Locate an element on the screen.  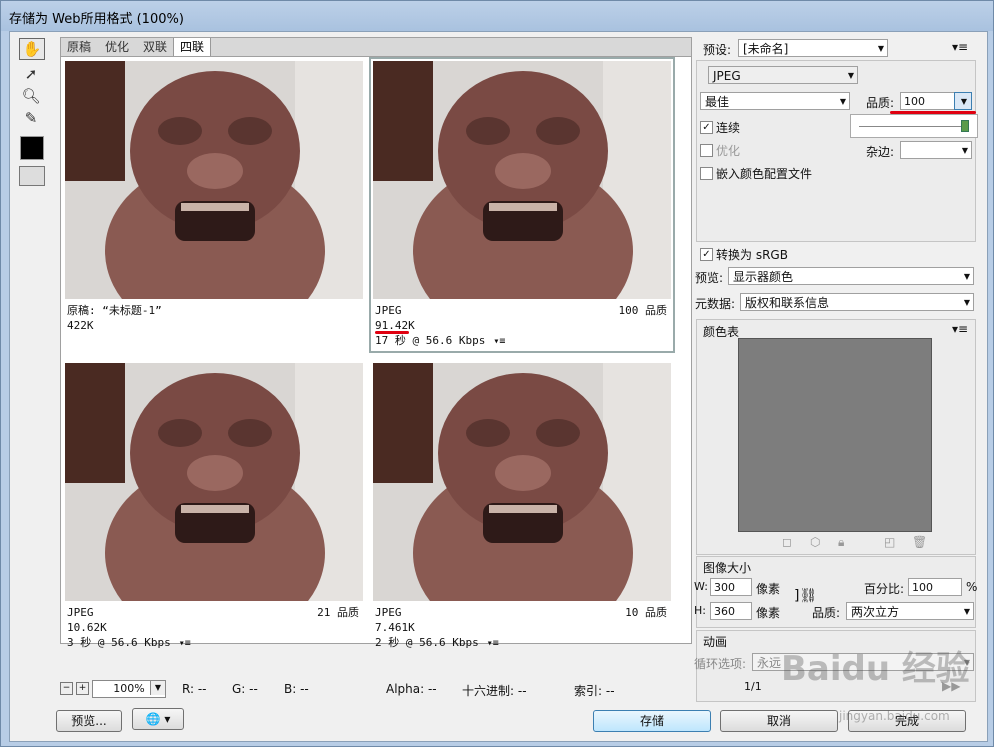
height-unit: 像素 is located at coordinates (768, 613).